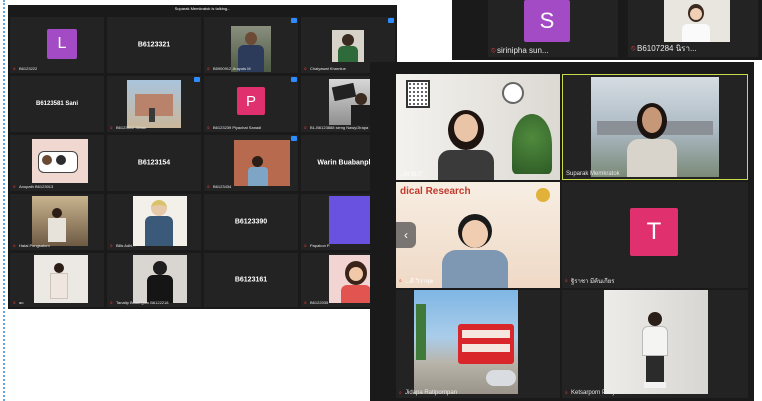 The image size is (762, 401). I want to click on video-tile: P ⦸ B6123239 Piyachat Sanadi, so click(251, 104).